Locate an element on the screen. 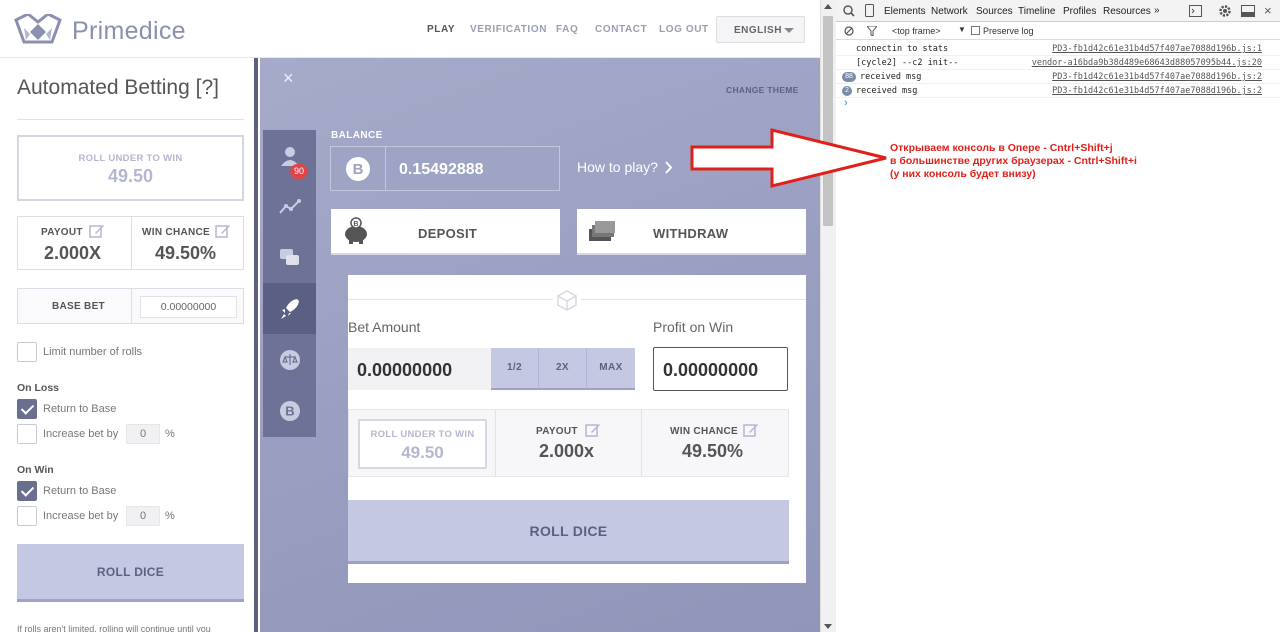 The height and width of the screenshot is (632, 1280). on-win-heading: On Win is located at coordinates (35, 470).